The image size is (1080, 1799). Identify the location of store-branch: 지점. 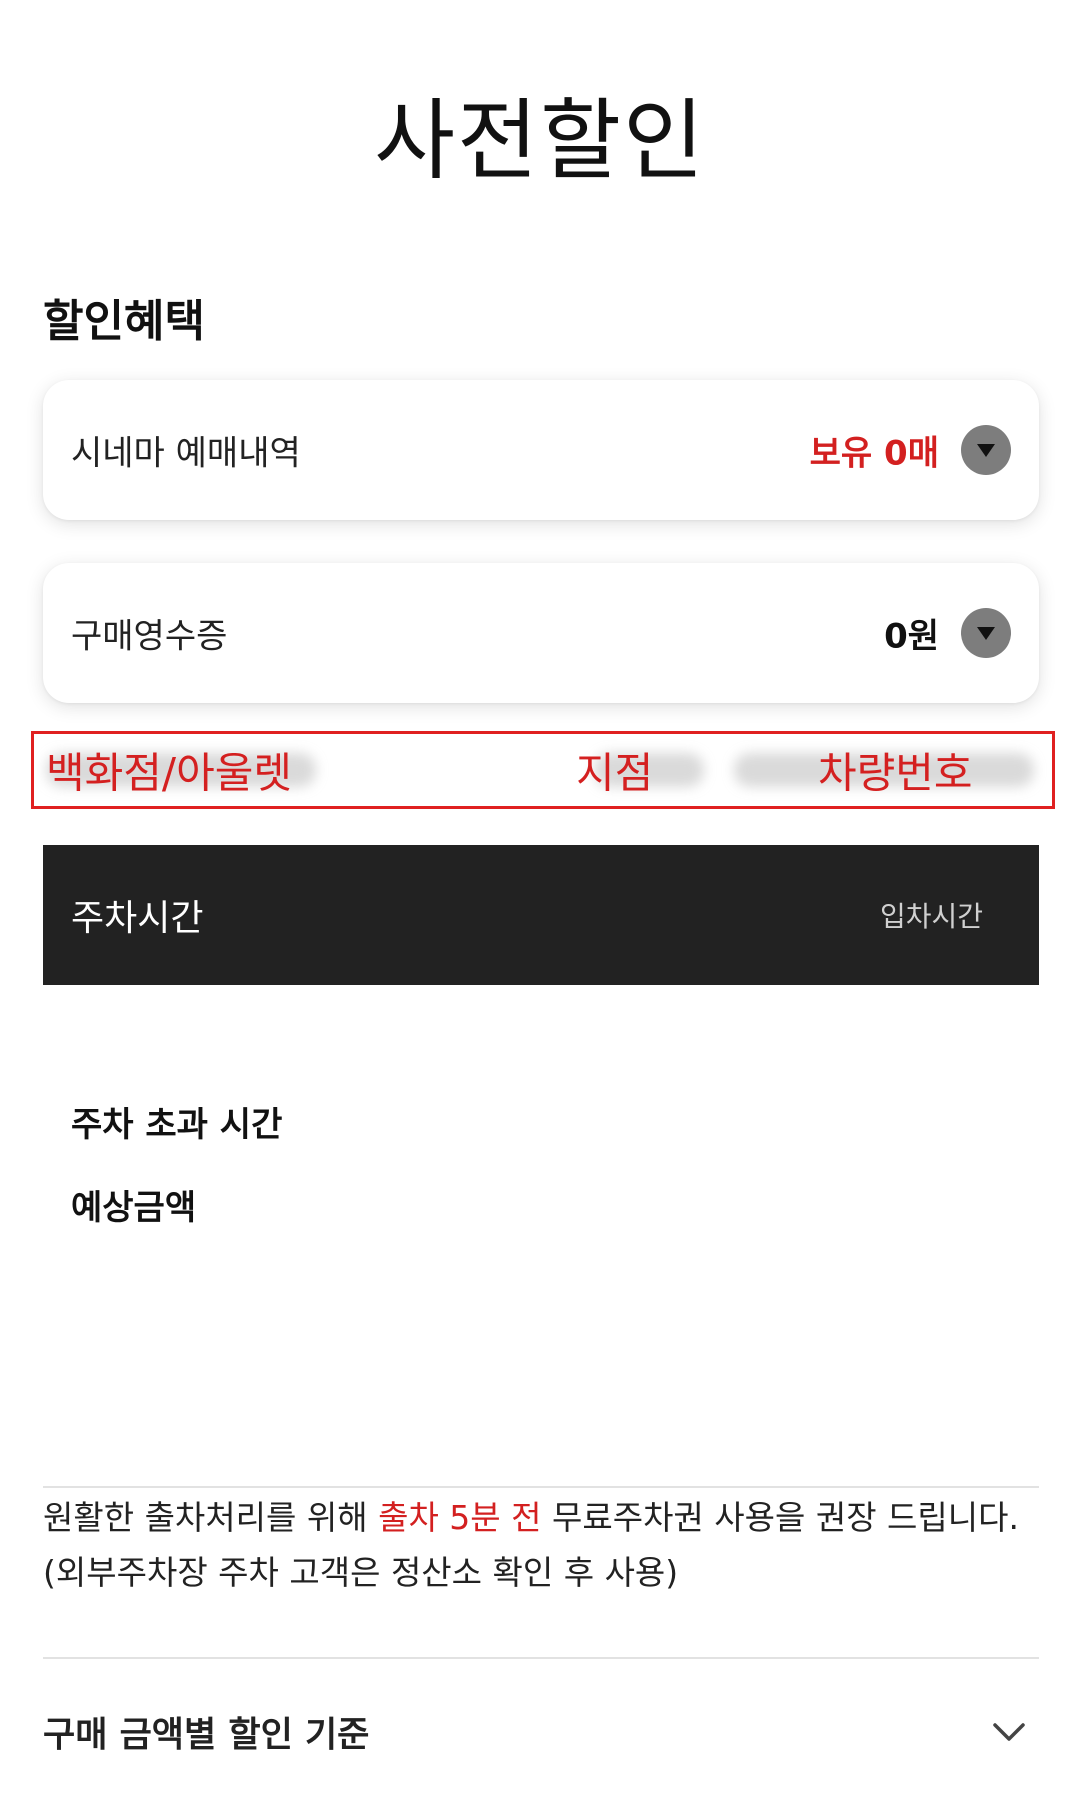
(615, 773).